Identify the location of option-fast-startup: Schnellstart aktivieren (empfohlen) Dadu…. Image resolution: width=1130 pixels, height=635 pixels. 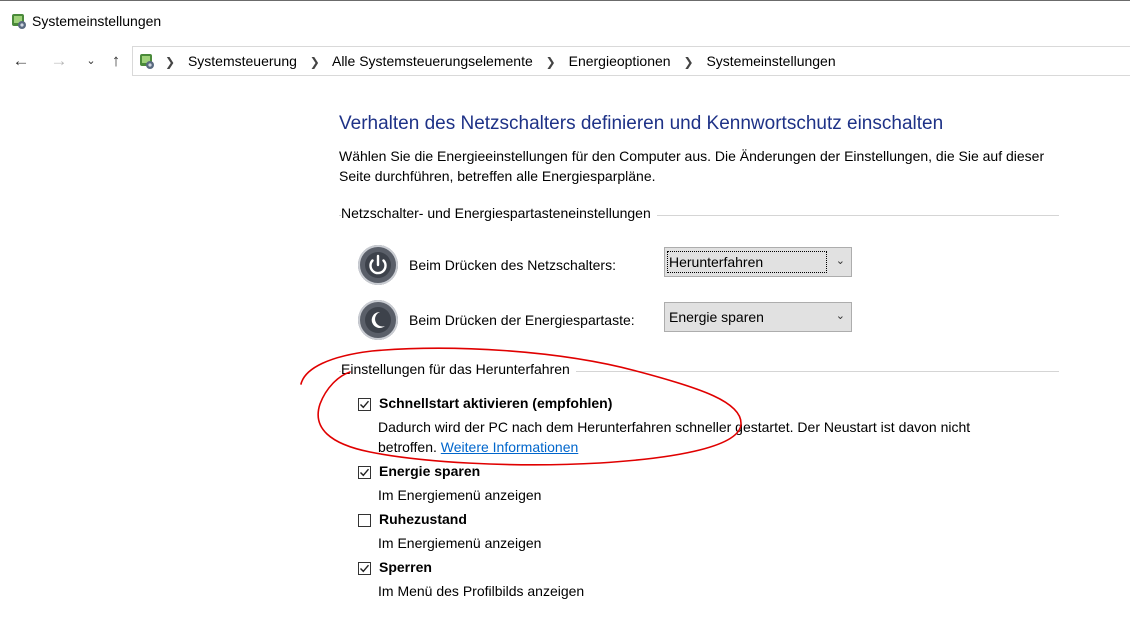
(698, 426).